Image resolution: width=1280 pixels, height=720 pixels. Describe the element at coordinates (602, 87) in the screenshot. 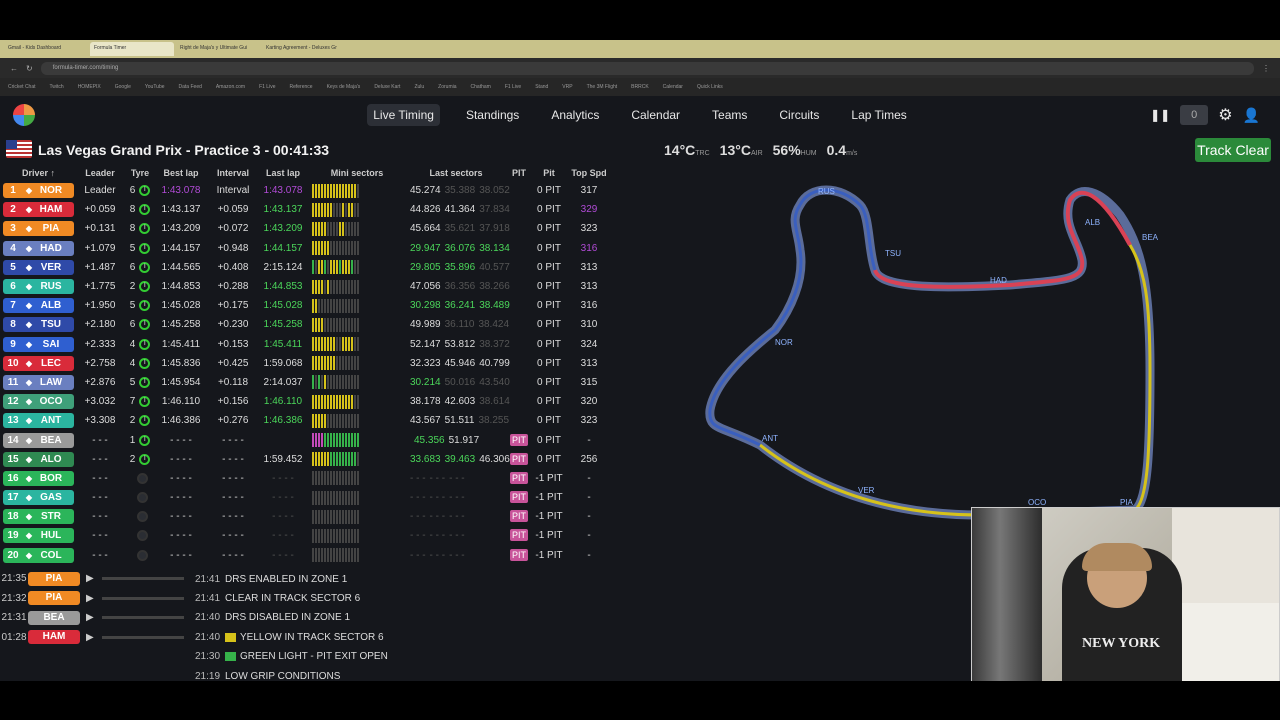

I see `bookmark-item: The 3M Flight` at that location.